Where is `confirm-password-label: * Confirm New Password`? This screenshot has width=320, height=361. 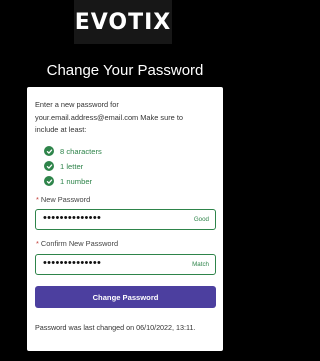 confirm-password-label: * Confirm New Password is located at coordinates (77, 243).